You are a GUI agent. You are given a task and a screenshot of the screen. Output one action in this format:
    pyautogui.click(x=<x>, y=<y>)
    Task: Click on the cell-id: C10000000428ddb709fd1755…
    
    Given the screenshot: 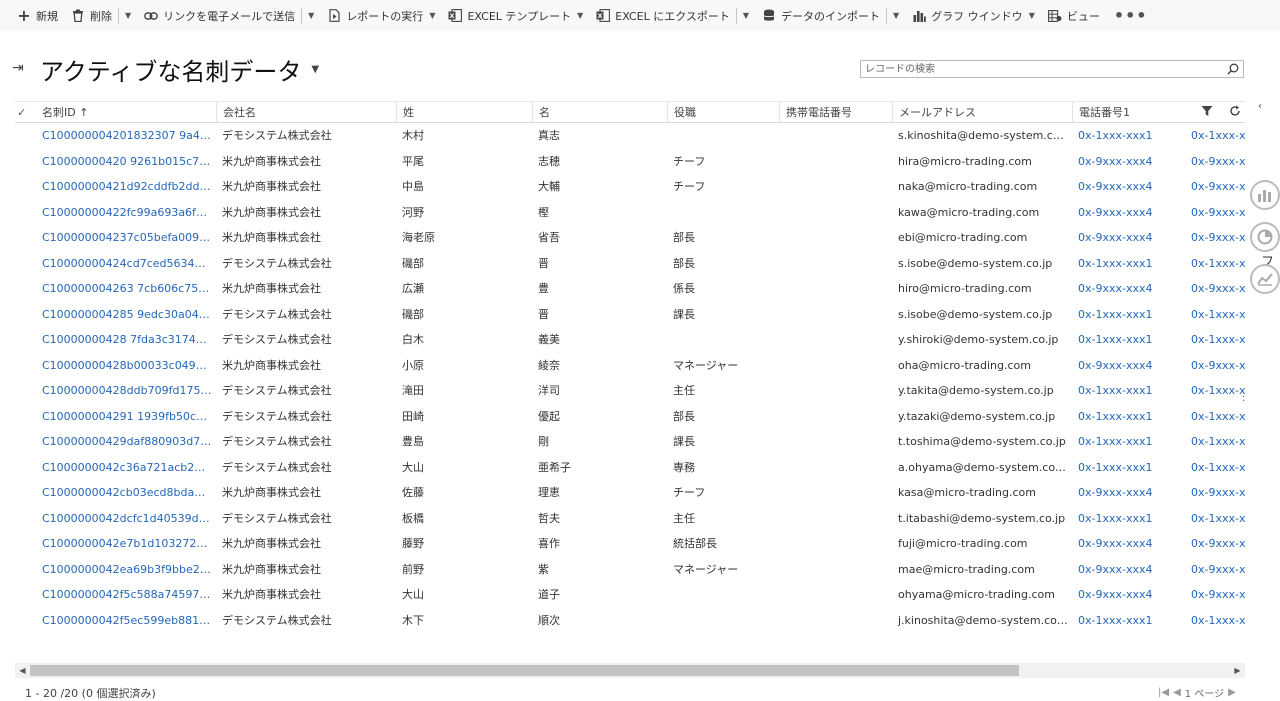 What is the action you would take?
    pyautogui.click(x=124, y=390)
    